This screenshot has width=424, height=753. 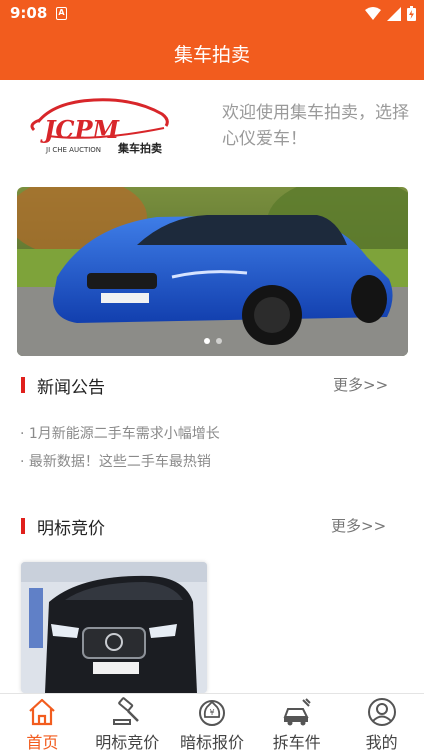 I want to click on tab-label: 明标竞价, so click(x=127, y=742).